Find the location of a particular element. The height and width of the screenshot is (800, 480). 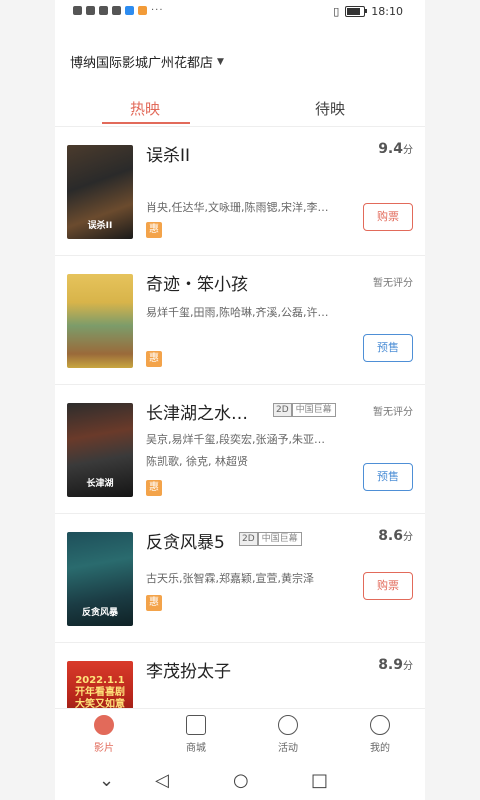

poster-text: 长津湖 is located at coordinates (100, 484).